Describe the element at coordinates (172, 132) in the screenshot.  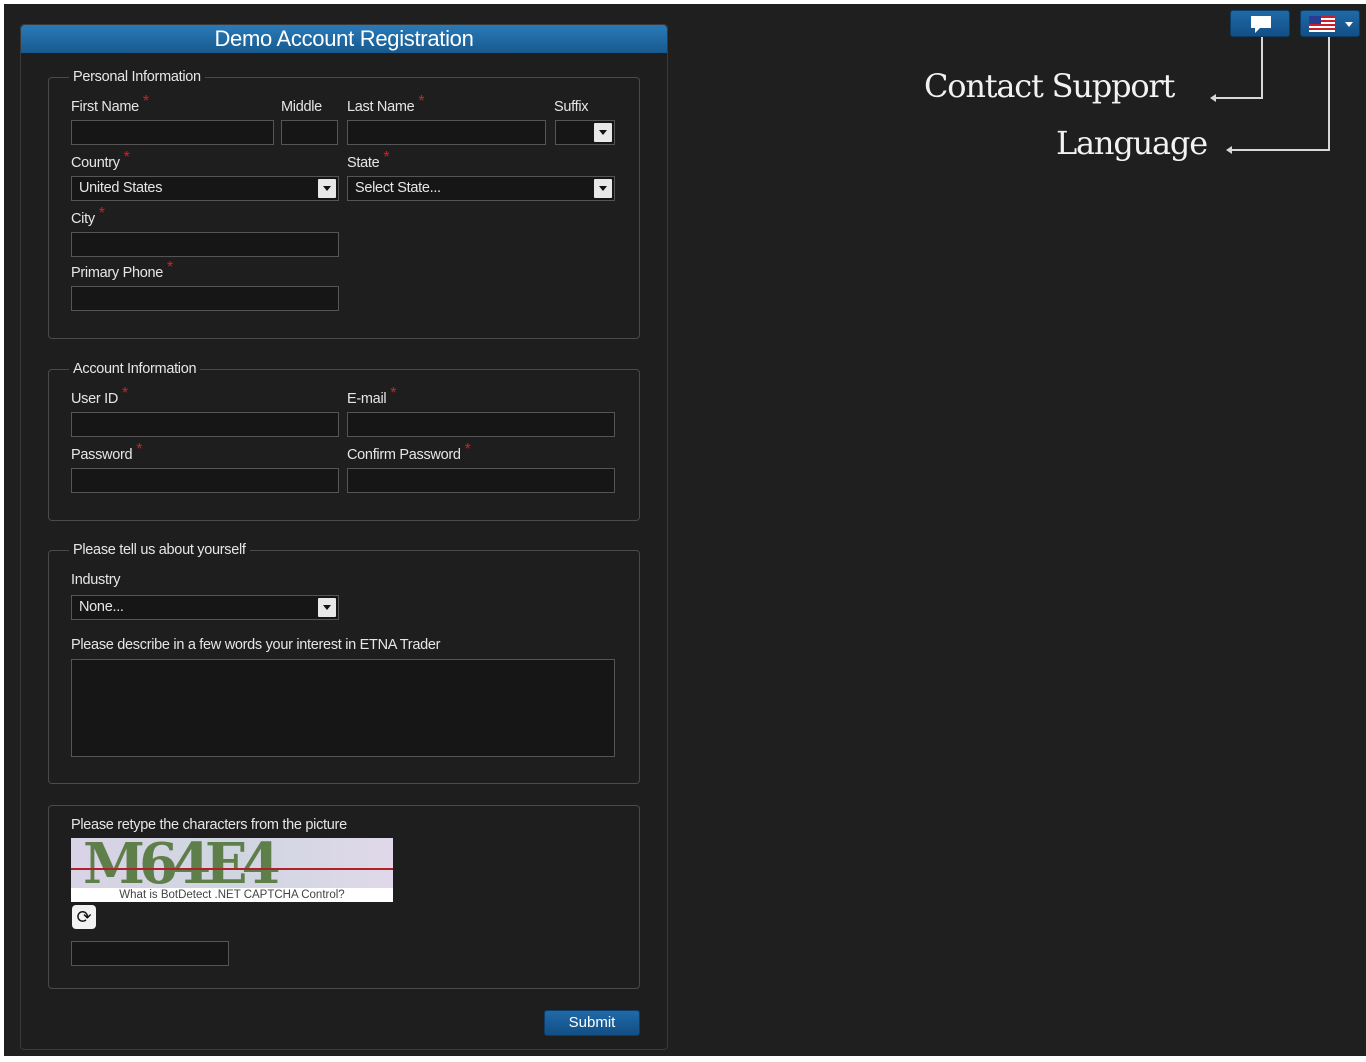
I see `first-name-input` at that location.